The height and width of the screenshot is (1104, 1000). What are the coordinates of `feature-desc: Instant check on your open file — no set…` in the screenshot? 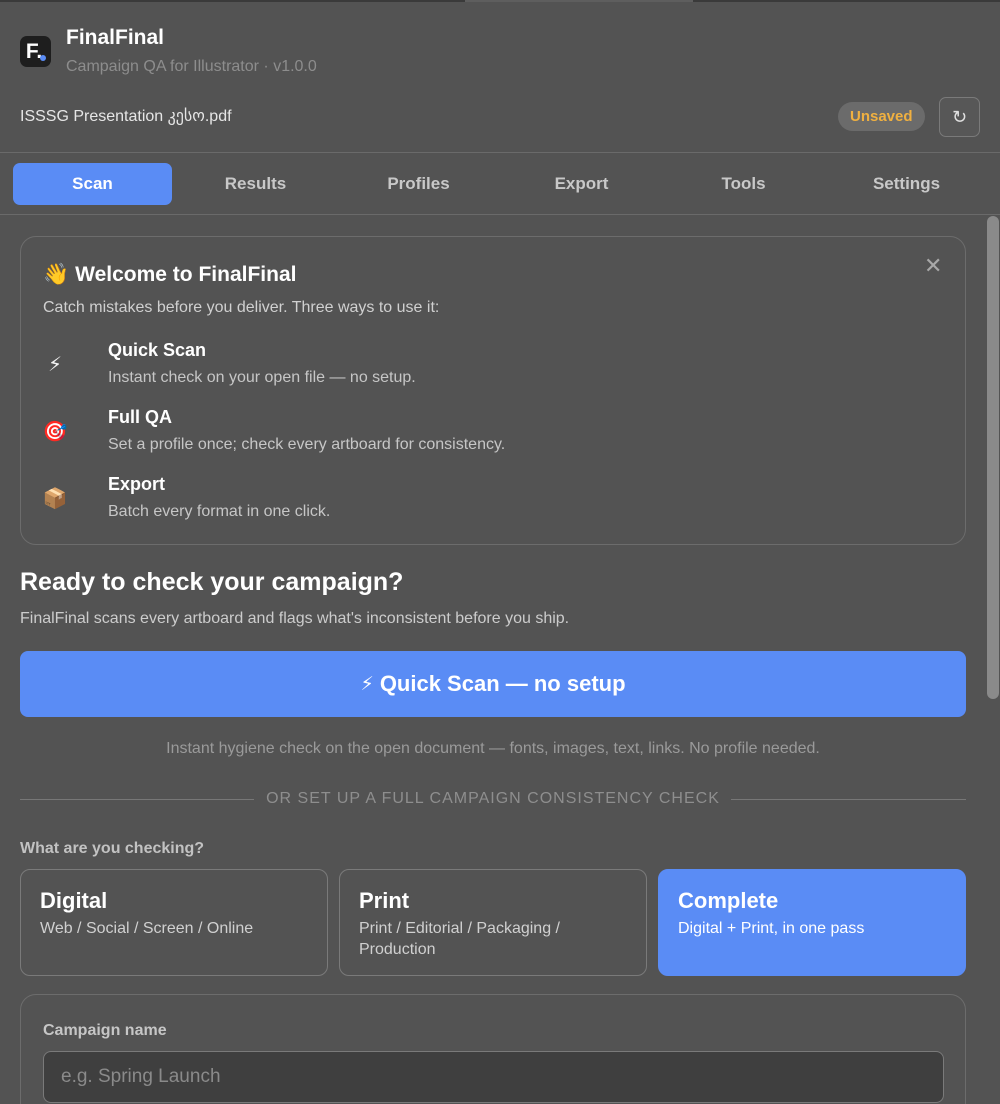 It's located at (262, 377).